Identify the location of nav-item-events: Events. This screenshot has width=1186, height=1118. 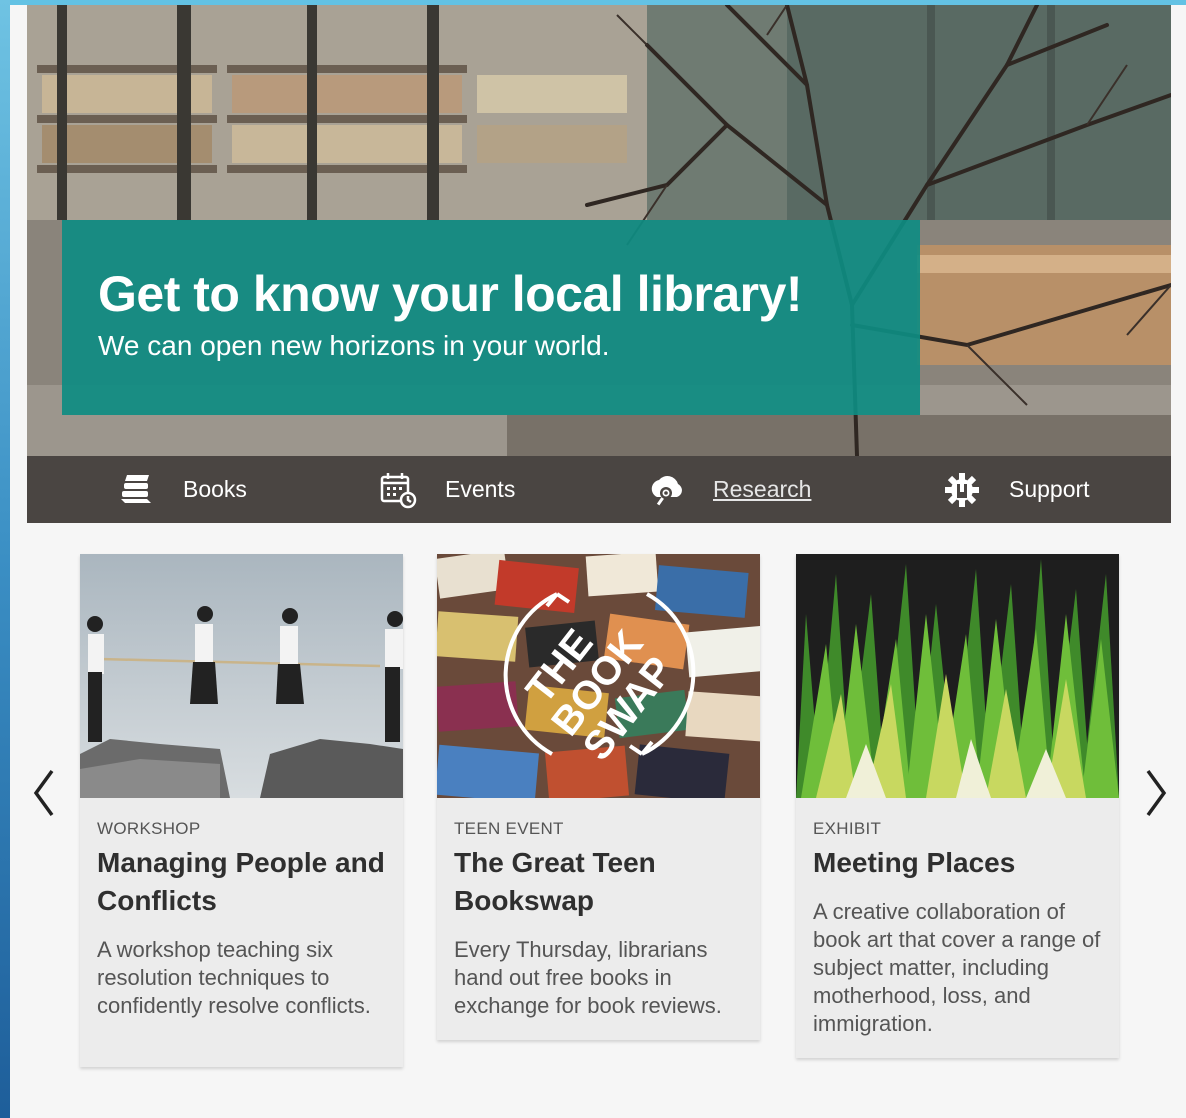
(447, 489).